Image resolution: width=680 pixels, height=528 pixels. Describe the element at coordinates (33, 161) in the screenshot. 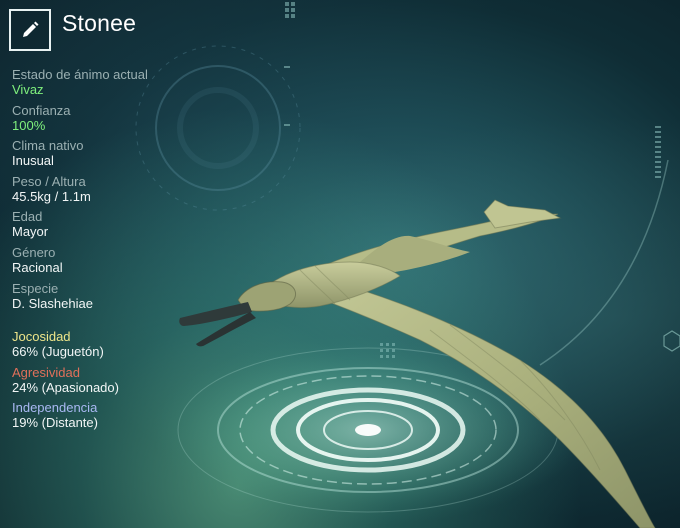

I see `stat-value: Inusual` at that location.